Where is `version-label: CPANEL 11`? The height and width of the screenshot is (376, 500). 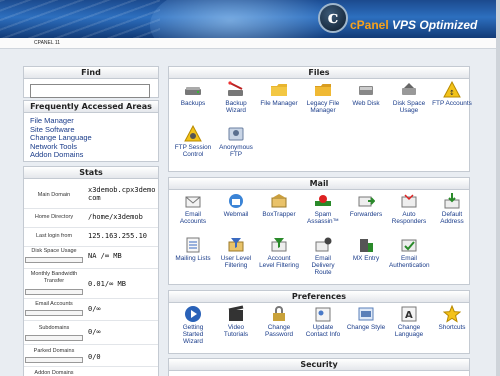
version-label: CPANEL 11 is located at coordinates (47, 43).